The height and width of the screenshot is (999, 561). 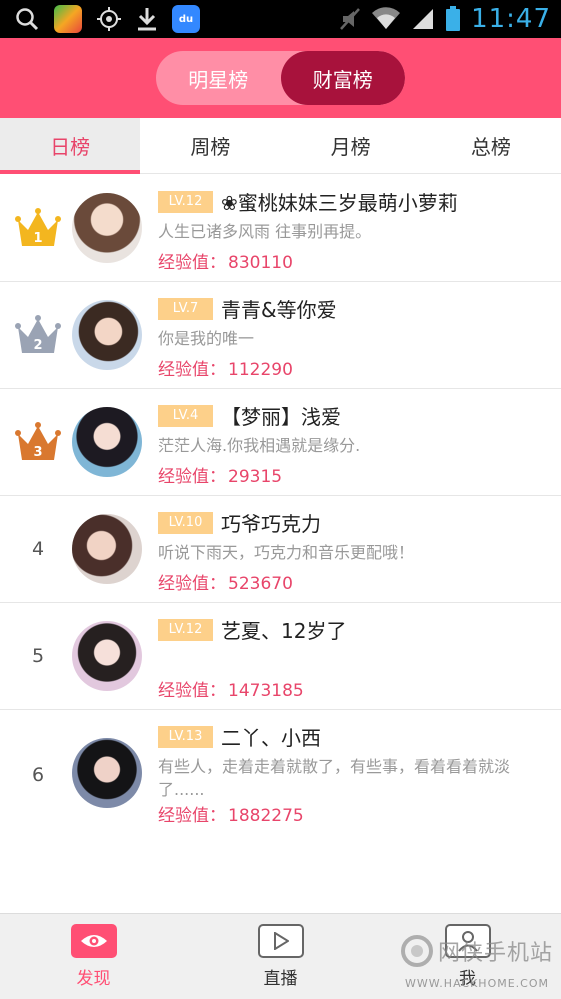 What do you see at coordinates (260, 370) in the screenshot?
I see `experience-value: 112290` at bounding box center [260, 370].